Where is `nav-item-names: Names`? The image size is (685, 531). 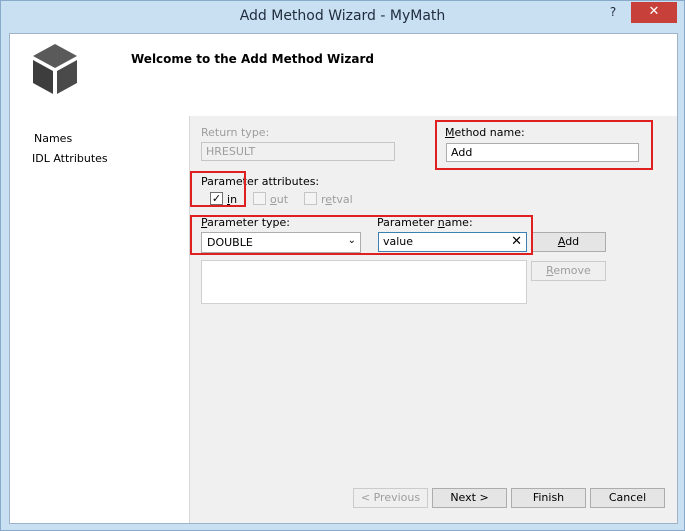
nav-item-names: Names is located at coordinates (53, 138).